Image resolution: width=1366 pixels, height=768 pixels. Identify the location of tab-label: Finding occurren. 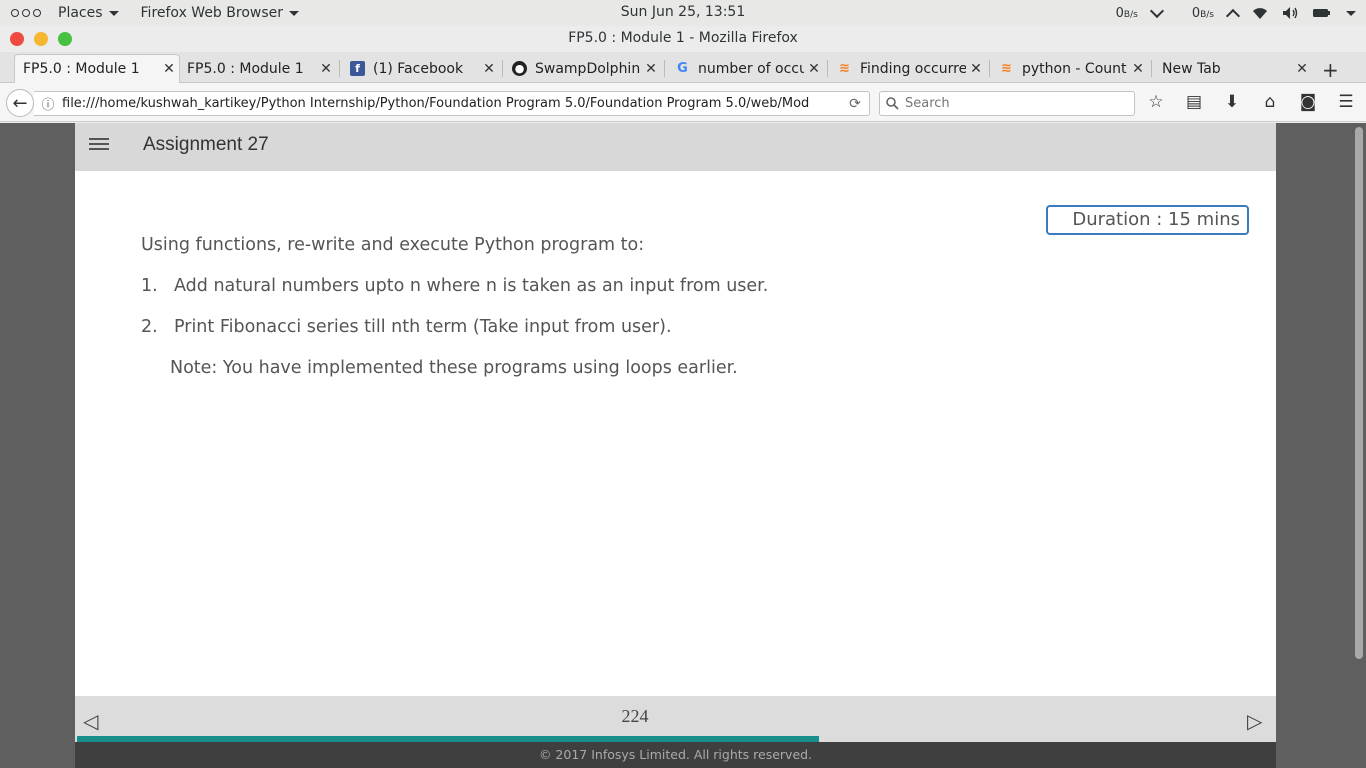
(913, 68).